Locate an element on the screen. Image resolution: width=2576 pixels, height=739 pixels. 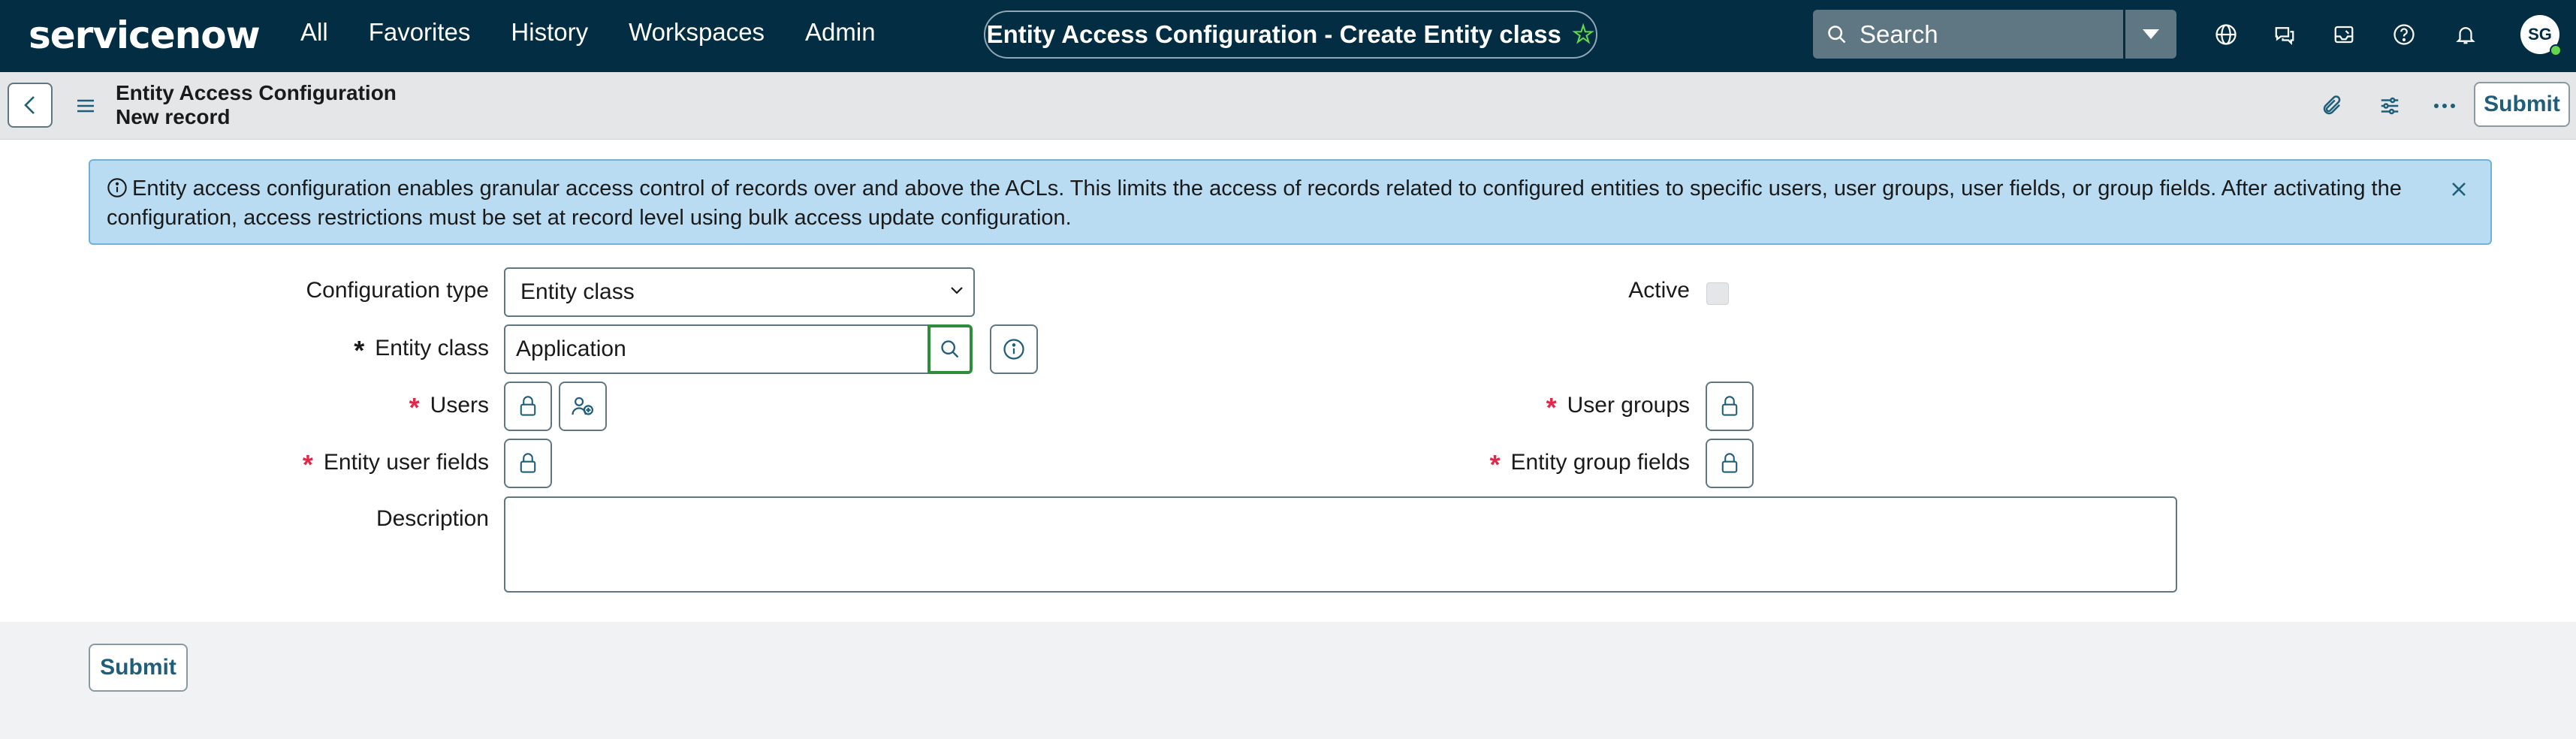
description-label: Description is located at coordinates (432, 518).